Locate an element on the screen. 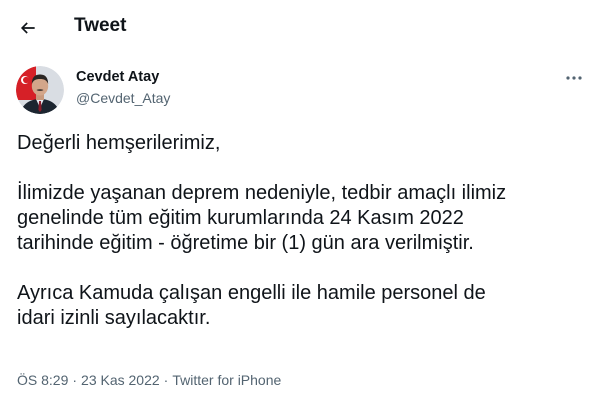 This screenshot has height=406, width=600. tweet-time: ÖS 8:29 is located at coordinates (42, 380).